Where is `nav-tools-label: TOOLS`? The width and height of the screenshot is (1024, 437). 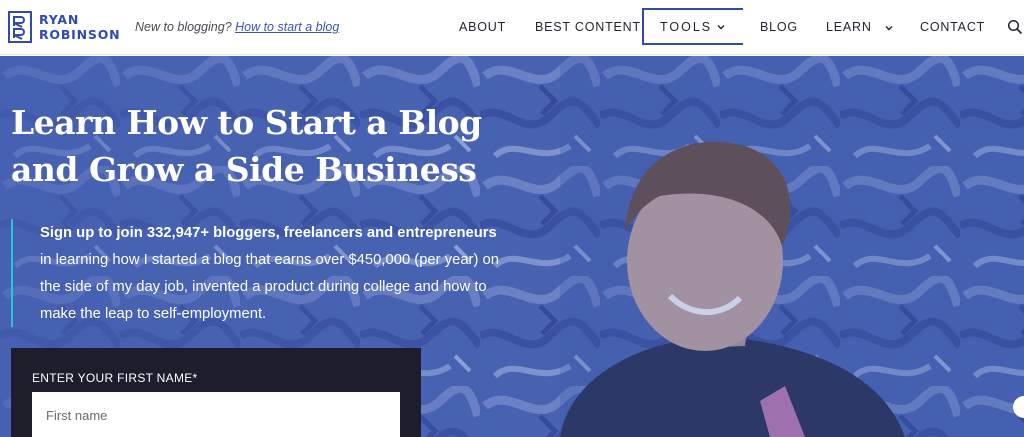
nav-tools-label: TOOLS is located at coordinates (686, 27).